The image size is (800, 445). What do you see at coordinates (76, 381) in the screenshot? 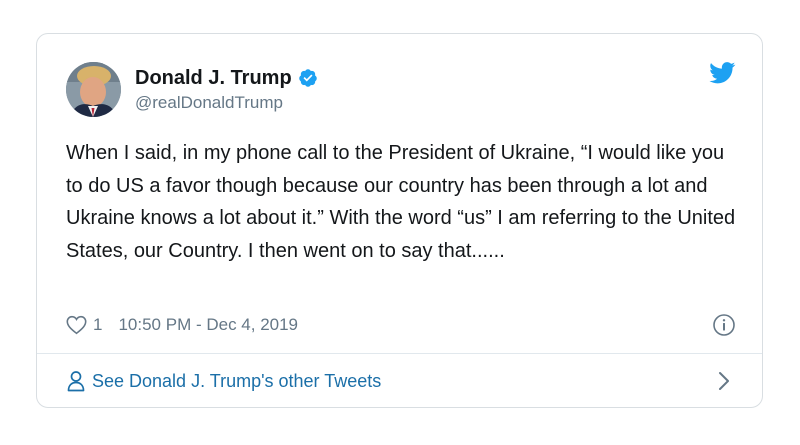
I see `person-icon` at bounding box center [76, 381].